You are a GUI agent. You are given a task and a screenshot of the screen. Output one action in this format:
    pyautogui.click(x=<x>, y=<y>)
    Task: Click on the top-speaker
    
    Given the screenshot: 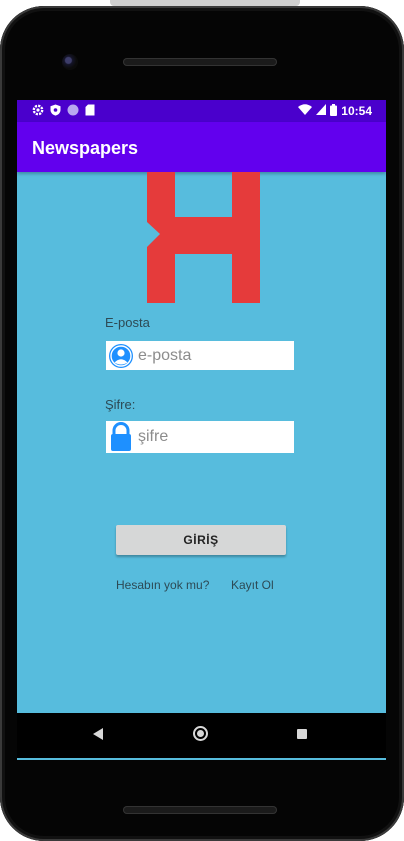 What is the action you would take?
    pyautogui.click(x=200, y=62)
    